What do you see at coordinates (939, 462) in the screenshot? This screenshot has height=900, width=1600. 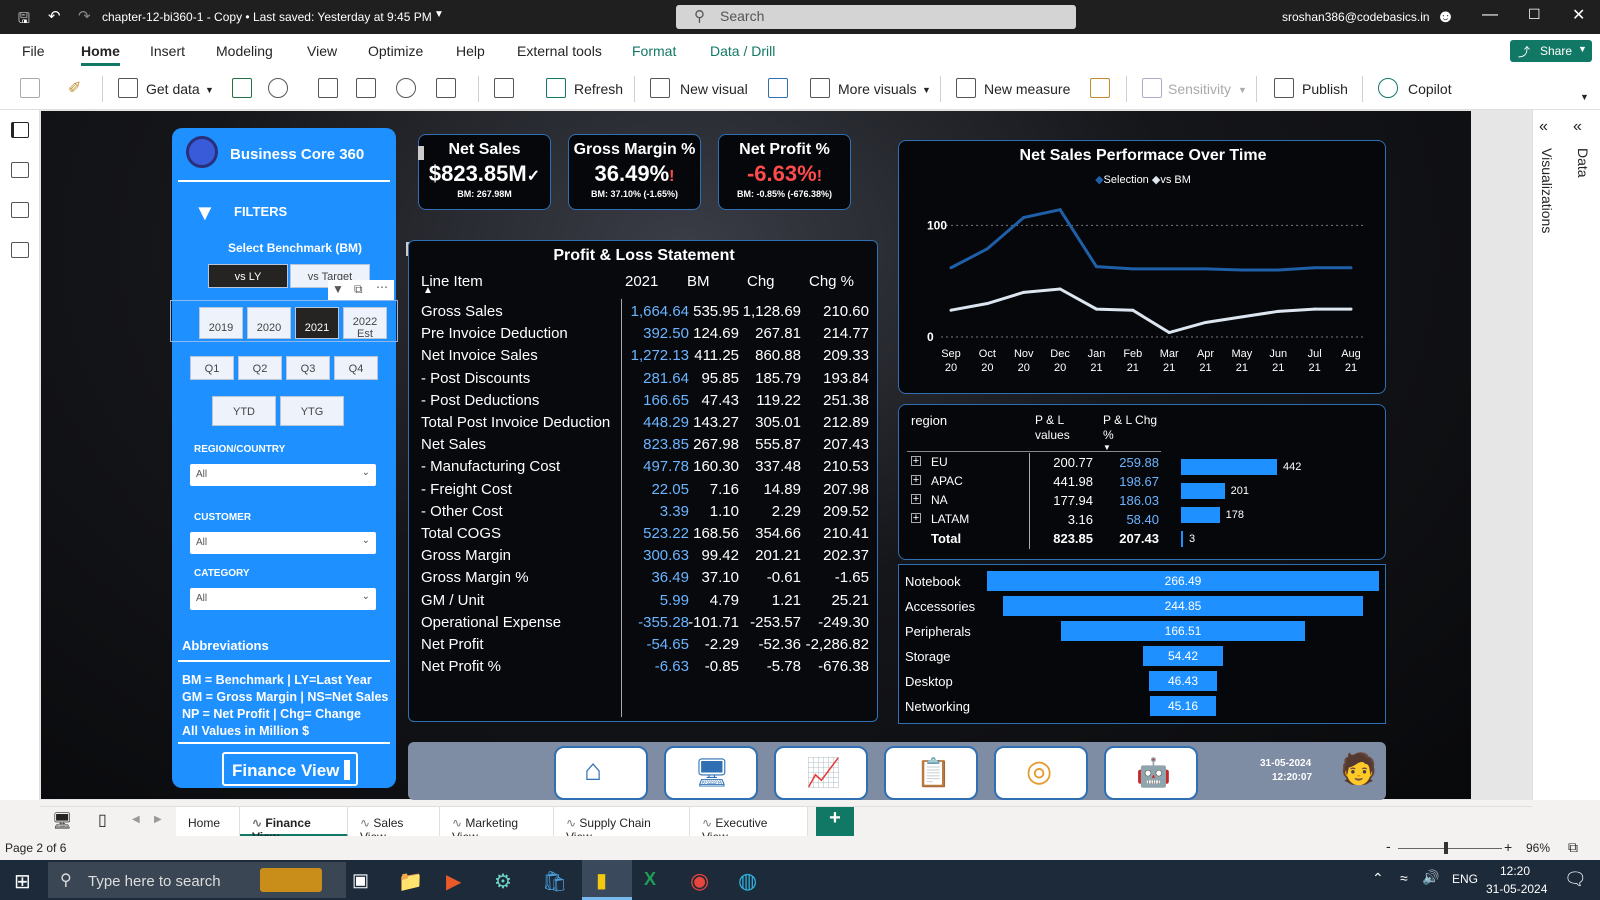 I see `matrix-region-name: EU` at bounding box center [939, 462].